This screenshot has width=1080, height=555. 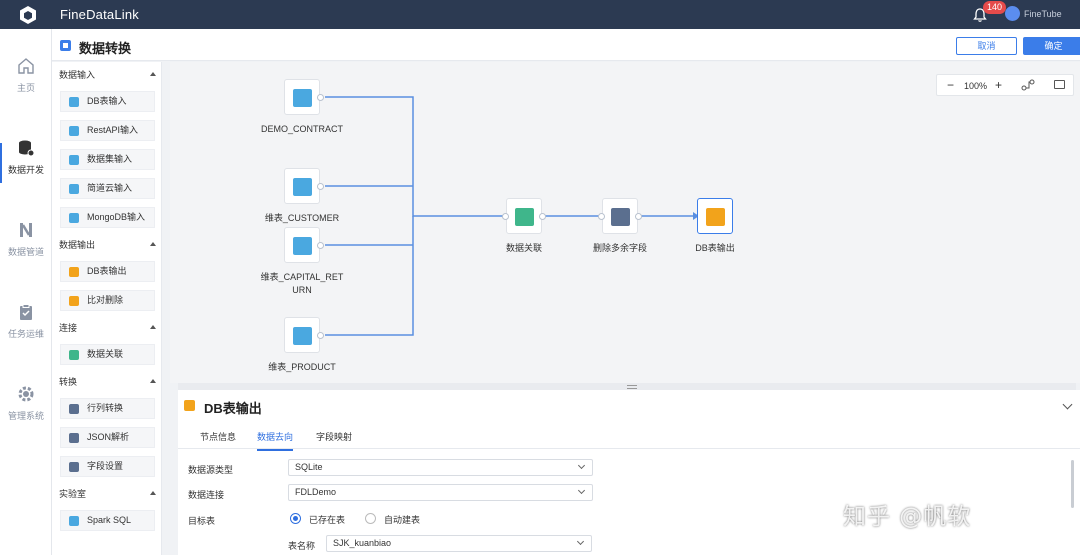 I want to click on tab-field-mapping: 字段映射, so click(x=334, y=439).